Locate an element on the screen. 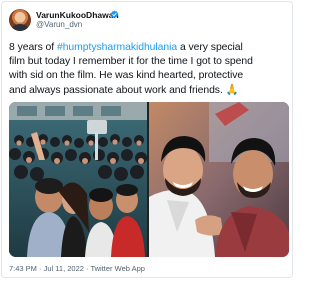  verified-badge-icon is located at coordinates (114, 14).